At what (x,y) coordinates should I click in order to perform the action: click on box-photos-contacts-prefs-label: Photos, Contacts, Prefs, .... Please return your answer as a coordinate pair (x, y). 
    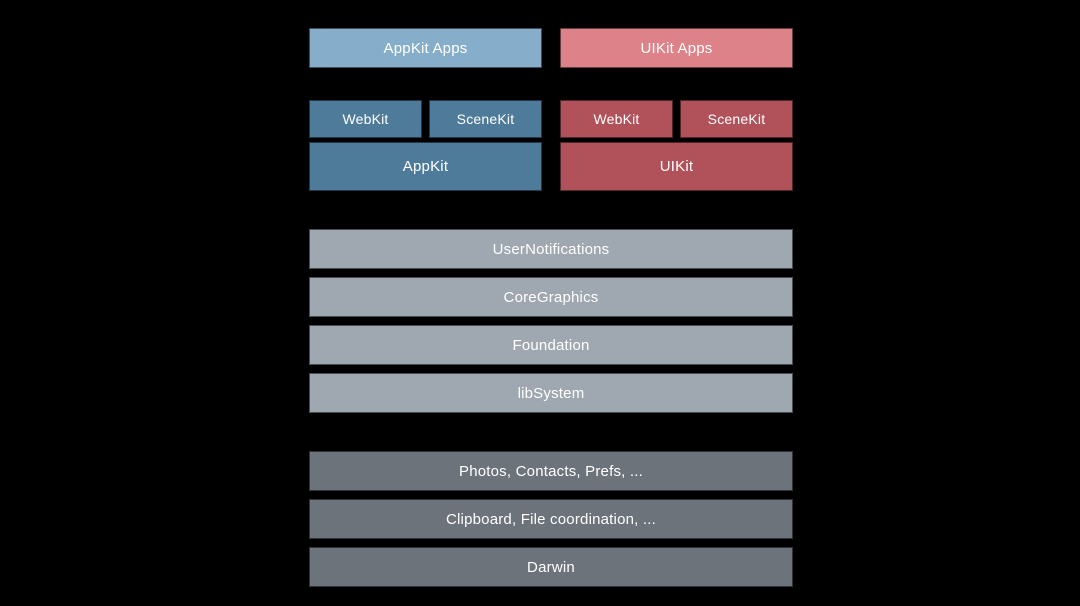
    Looking at the image, I should click on (550, 471).